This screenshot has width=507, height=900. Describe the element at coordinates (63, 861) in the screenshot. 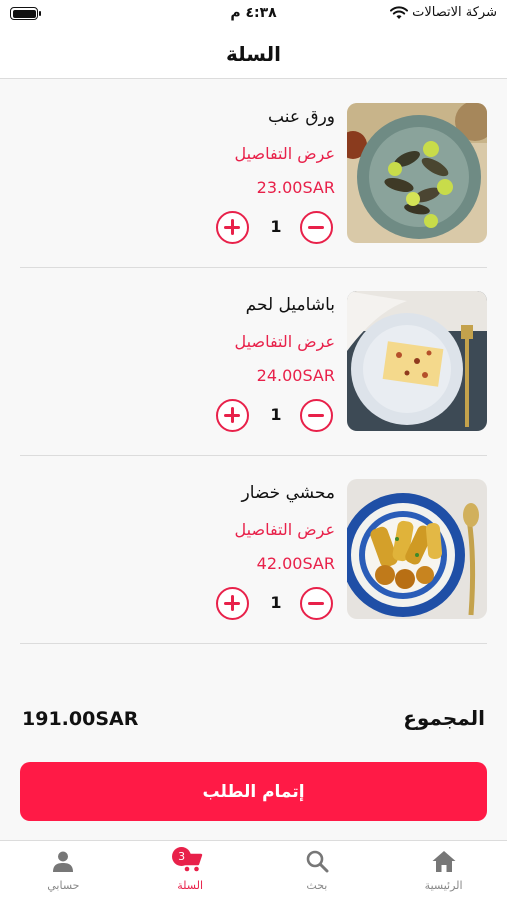

I see `person-icon` at that location.